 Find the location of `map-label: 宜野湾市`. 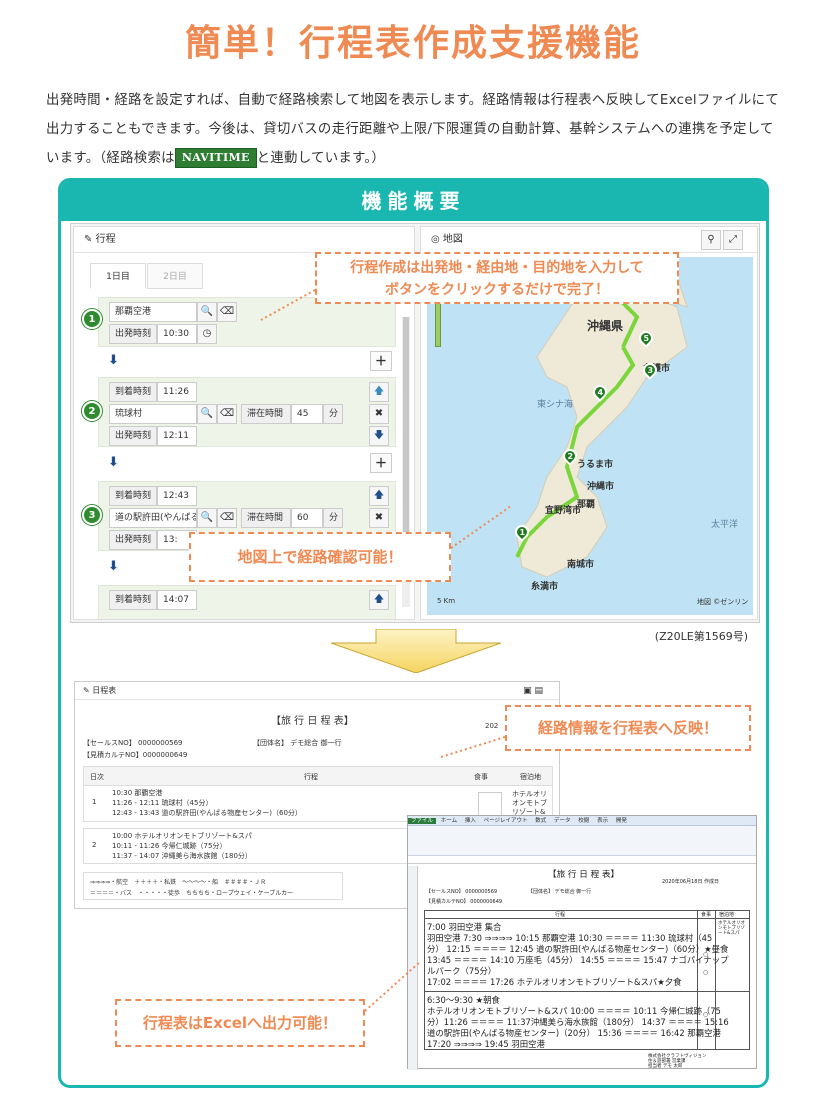

map-label: 宜野湾市 is located at coordinates (563, 511).